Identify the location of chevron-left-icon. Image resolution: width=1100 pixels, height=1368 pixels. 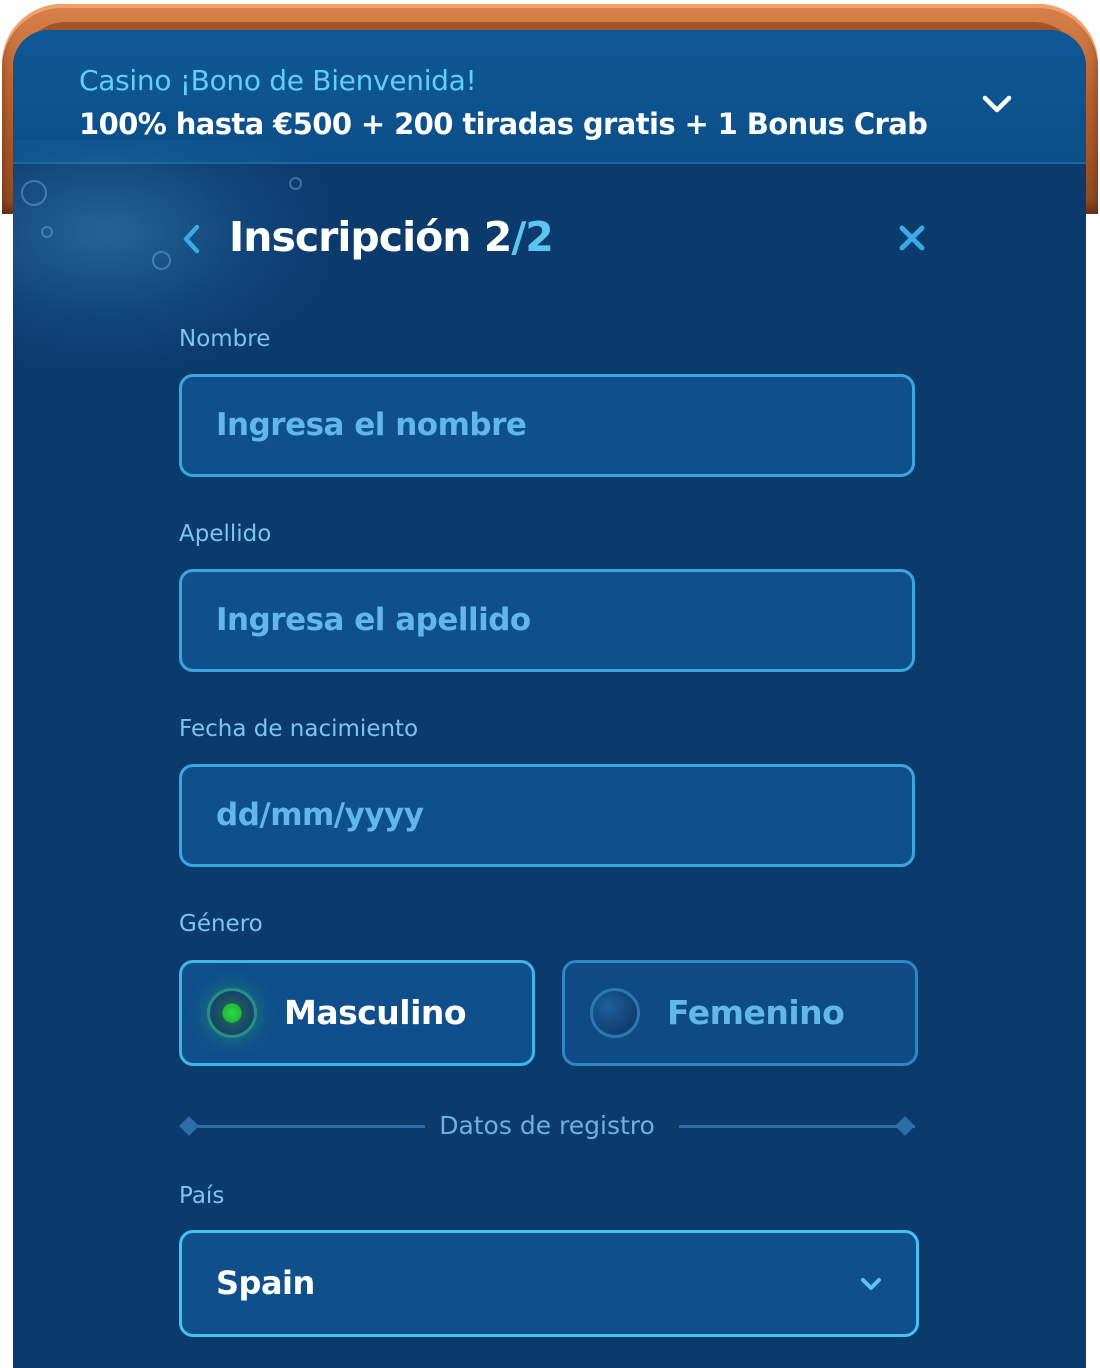
(193, 239).